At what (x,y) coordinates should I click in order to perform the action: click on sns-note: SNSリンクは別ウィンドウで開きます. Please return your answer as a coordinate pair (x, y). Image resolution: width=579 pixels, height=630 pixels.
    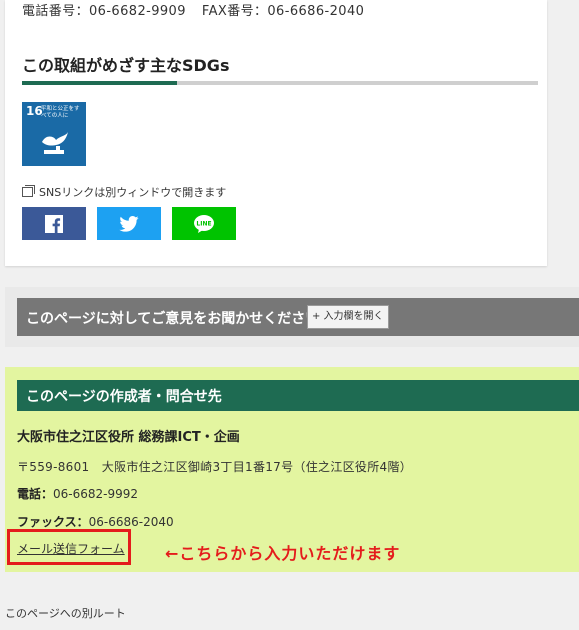
    Looking at the image, I should click on (124, 192).